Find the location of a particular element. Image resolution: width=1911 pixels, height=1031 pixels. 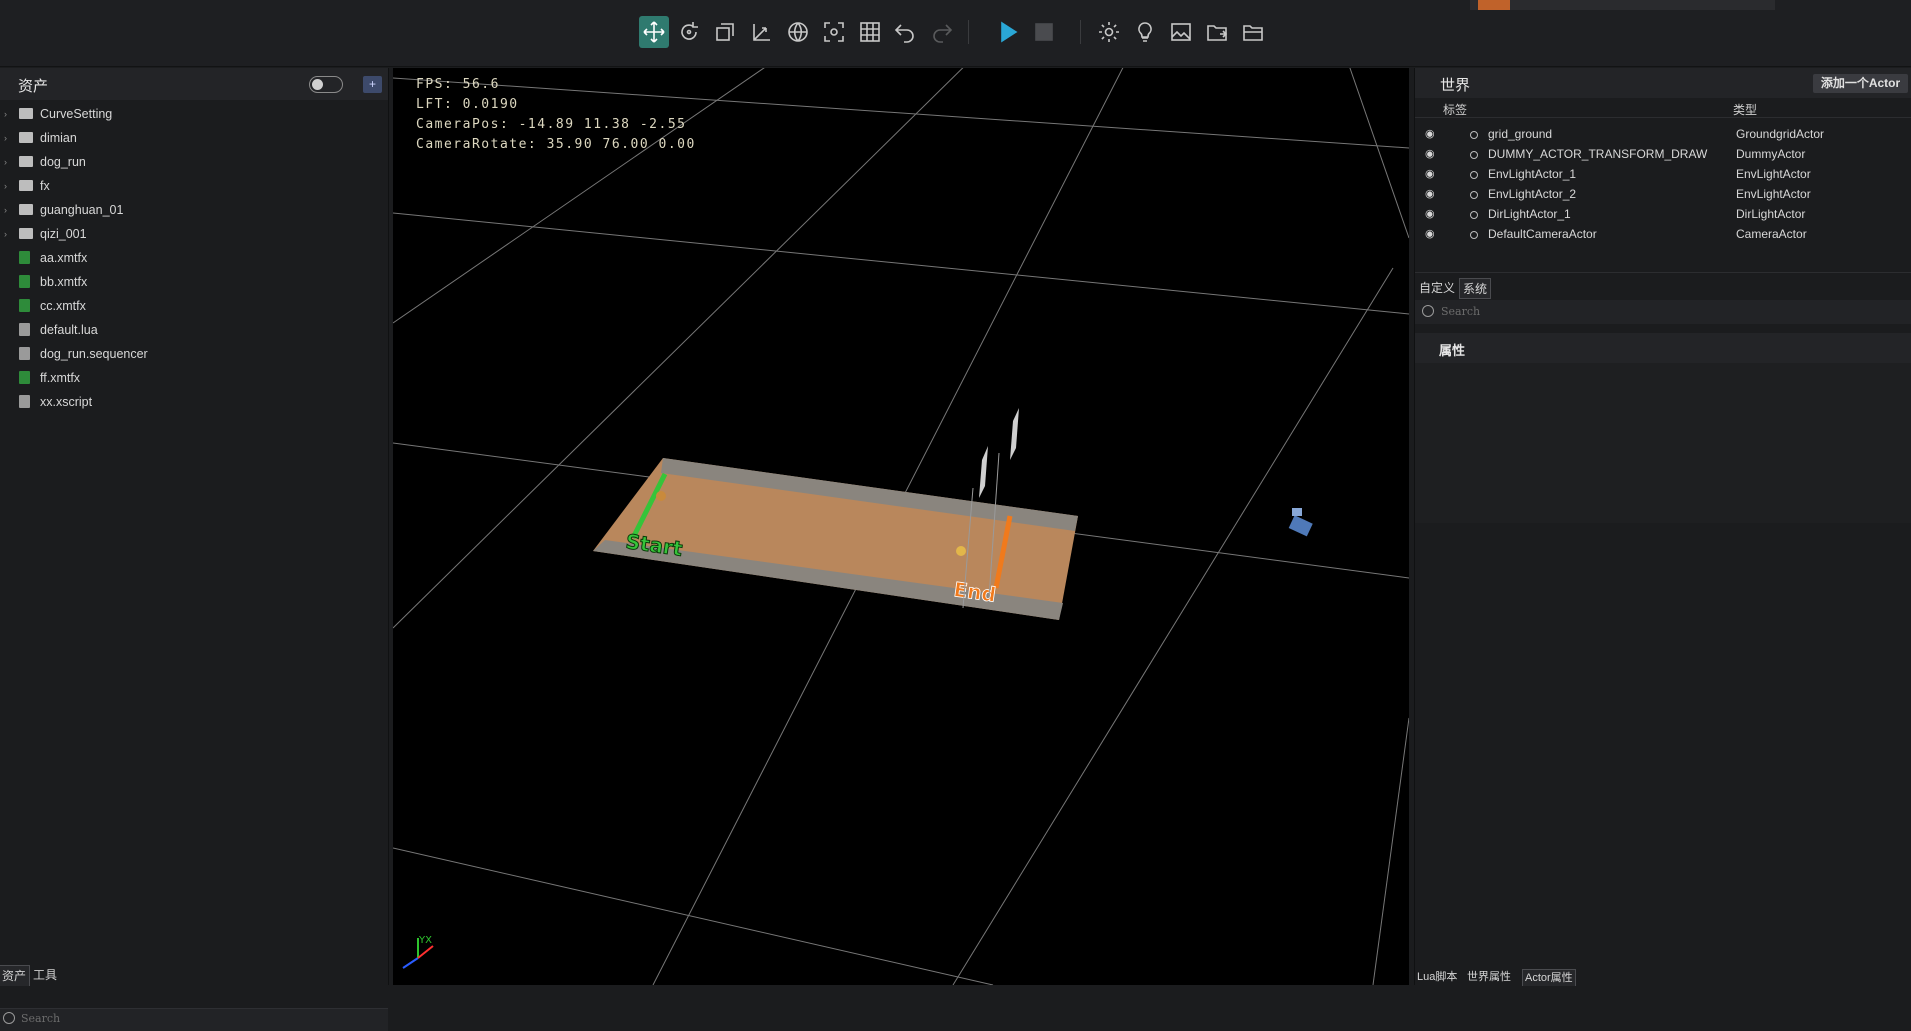

property-search-placeholder: Search is located at coordinates (1461, 311).